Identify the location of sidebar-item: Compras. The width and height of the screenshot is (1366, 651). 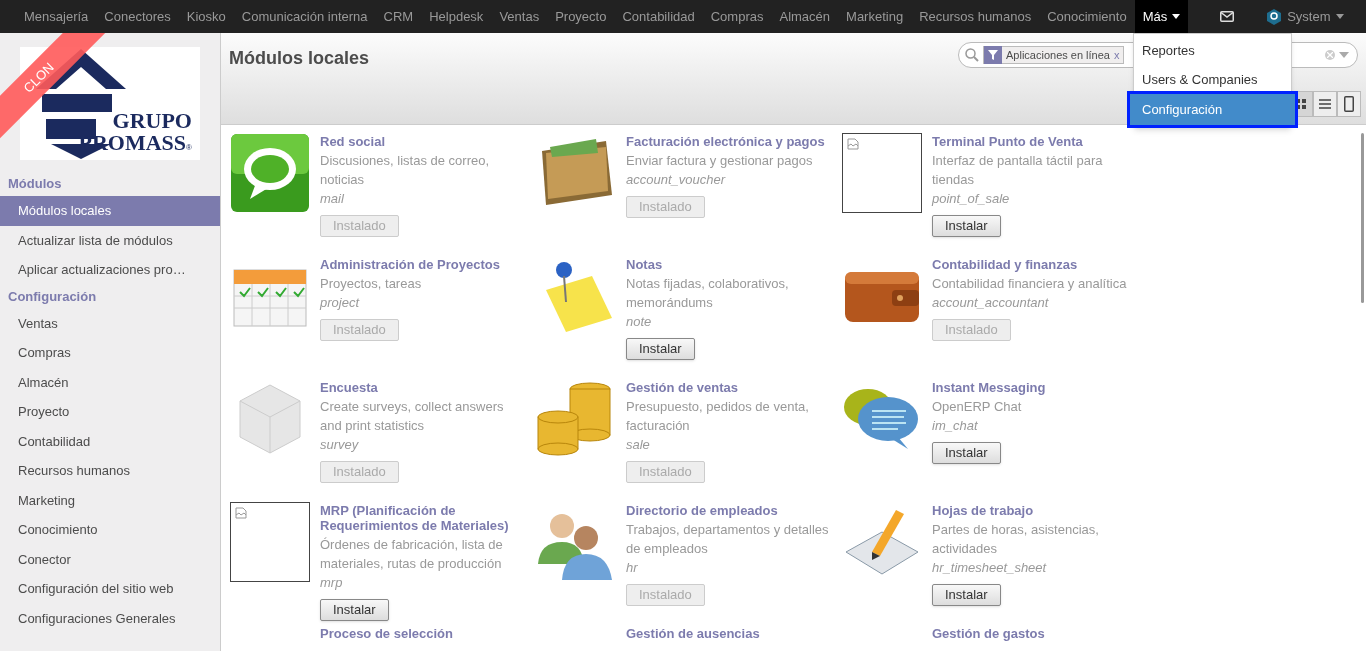
(110, 353).